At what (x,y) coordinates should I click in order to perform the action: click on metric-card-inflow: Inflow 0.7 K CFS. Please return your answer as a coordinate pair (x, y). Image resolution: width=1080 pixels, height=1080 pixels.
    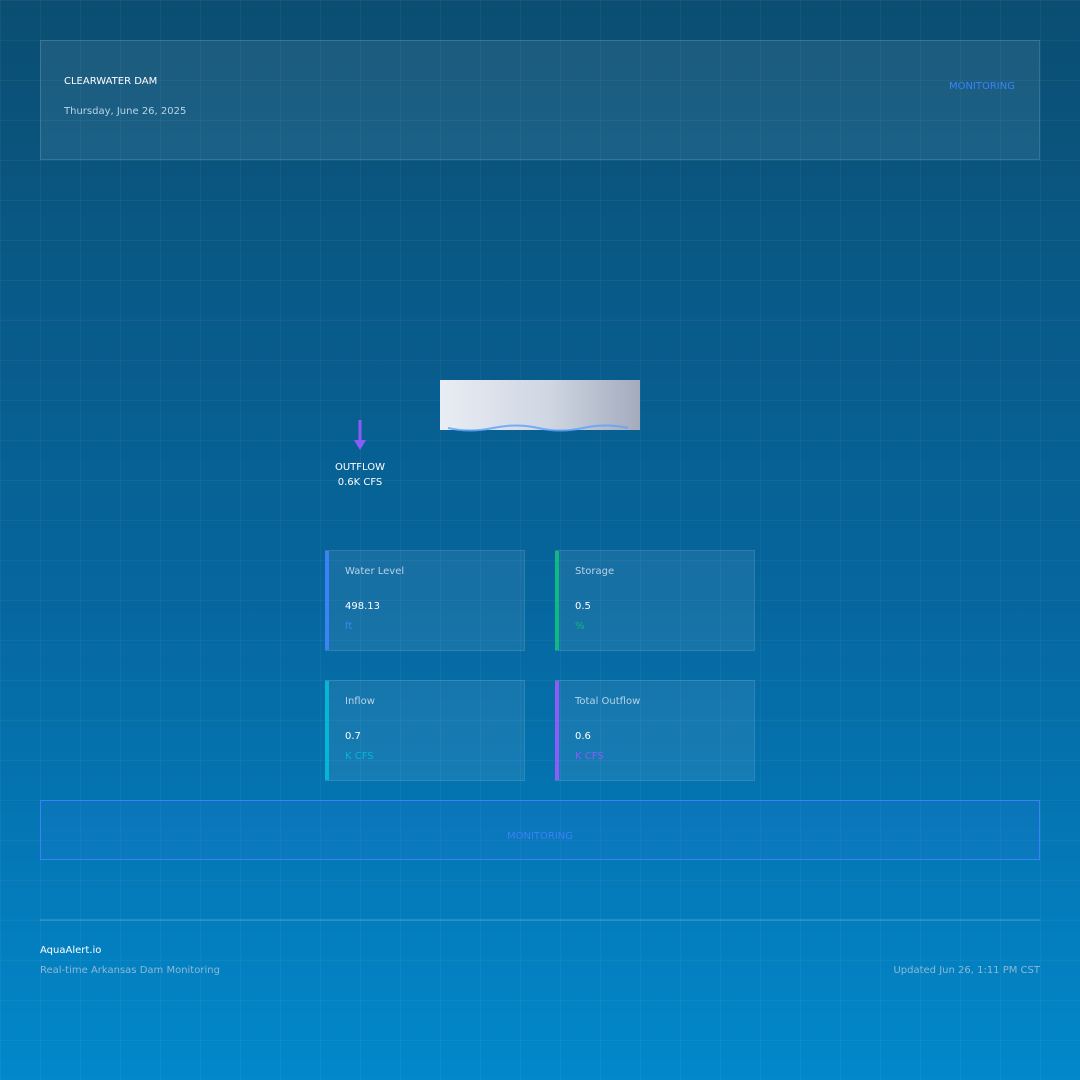
    Looking at the image, I should click on (425, 730).